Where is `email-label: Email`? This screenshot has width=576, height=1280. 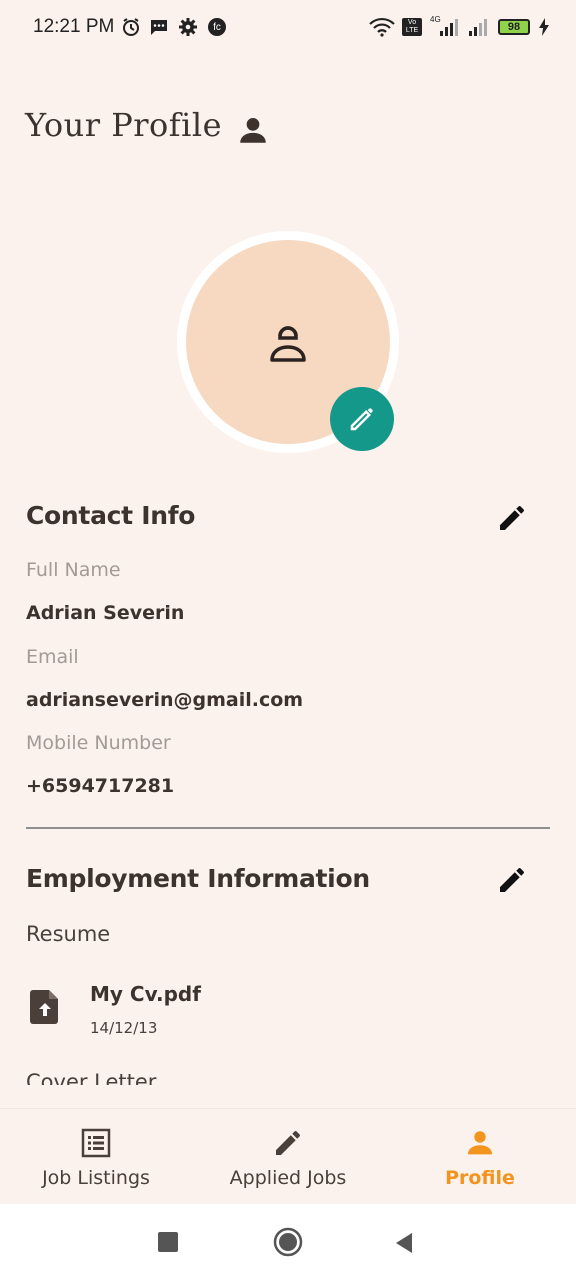 email-label: Email is located at coordinates (52, 657).